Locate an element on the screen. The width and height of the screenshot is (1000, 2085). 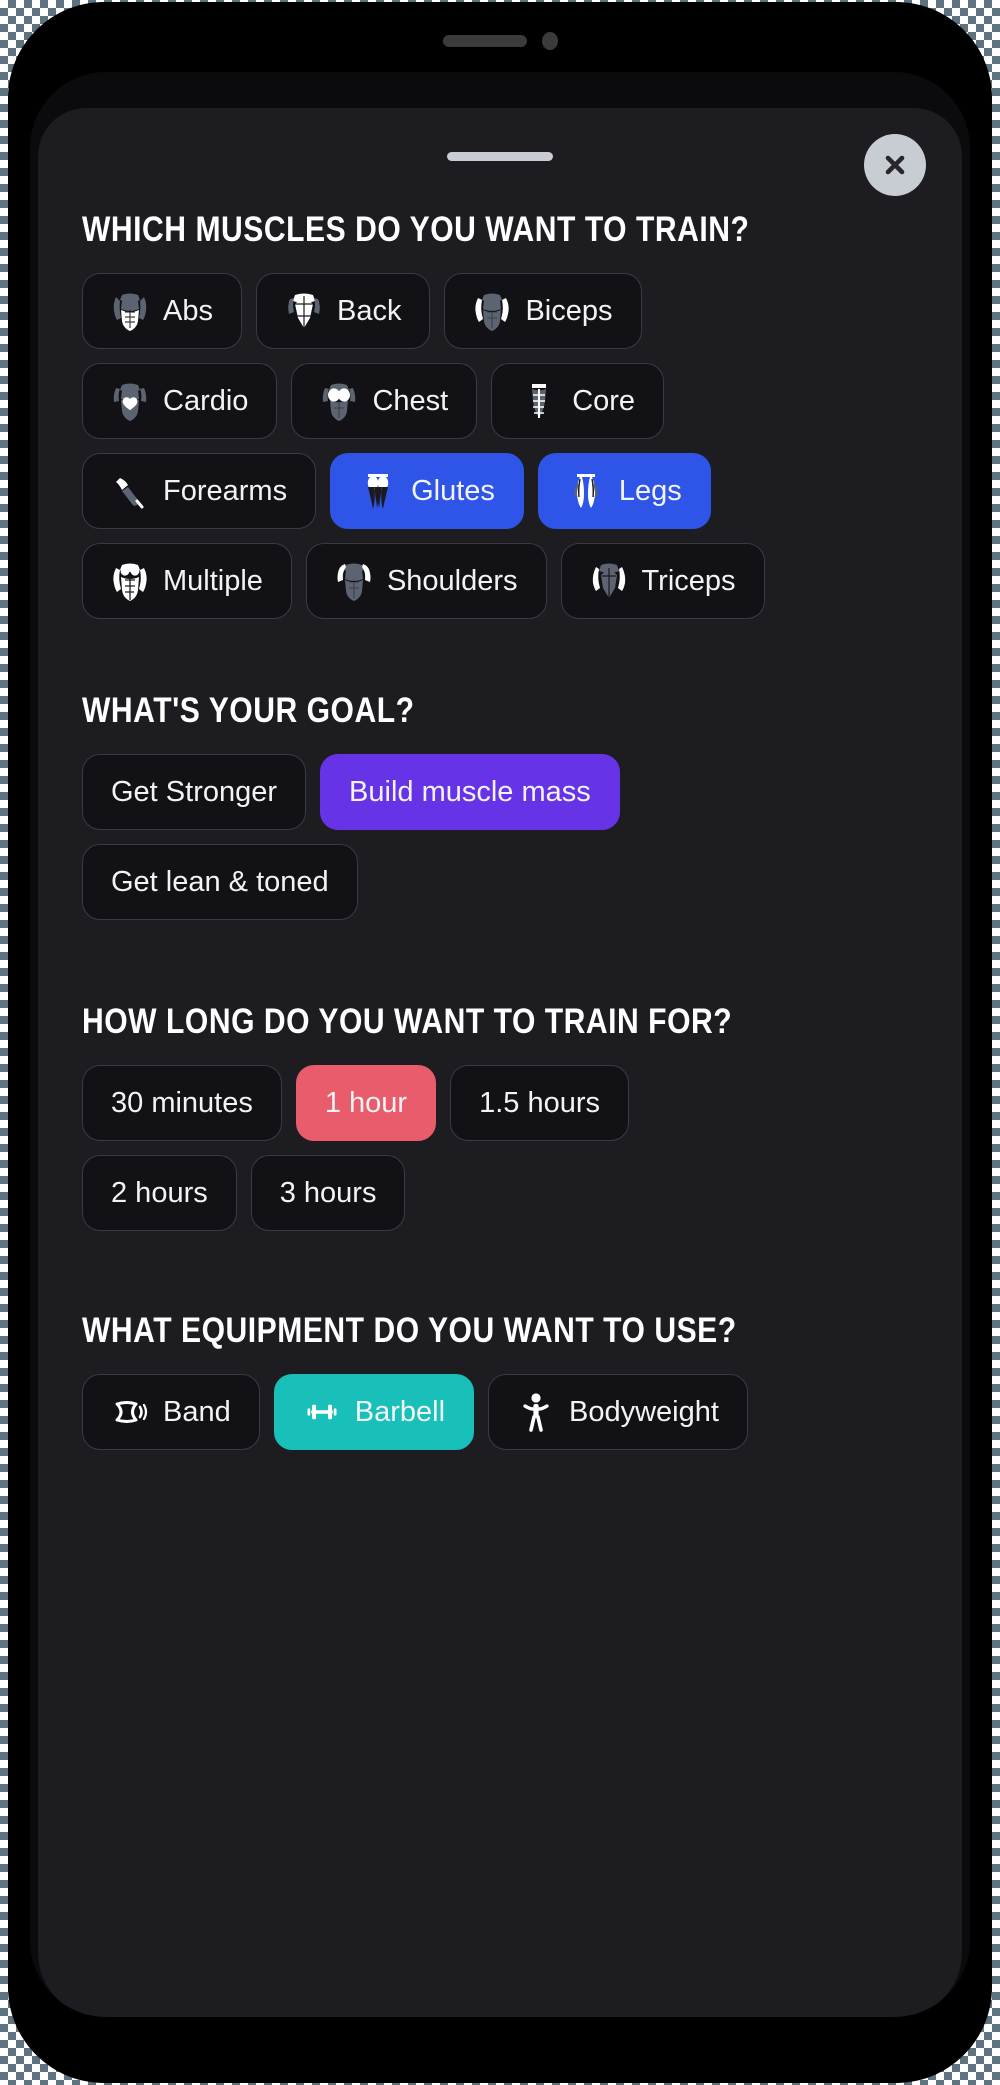
chip-label: Chest is located at coordinates (410, 400).